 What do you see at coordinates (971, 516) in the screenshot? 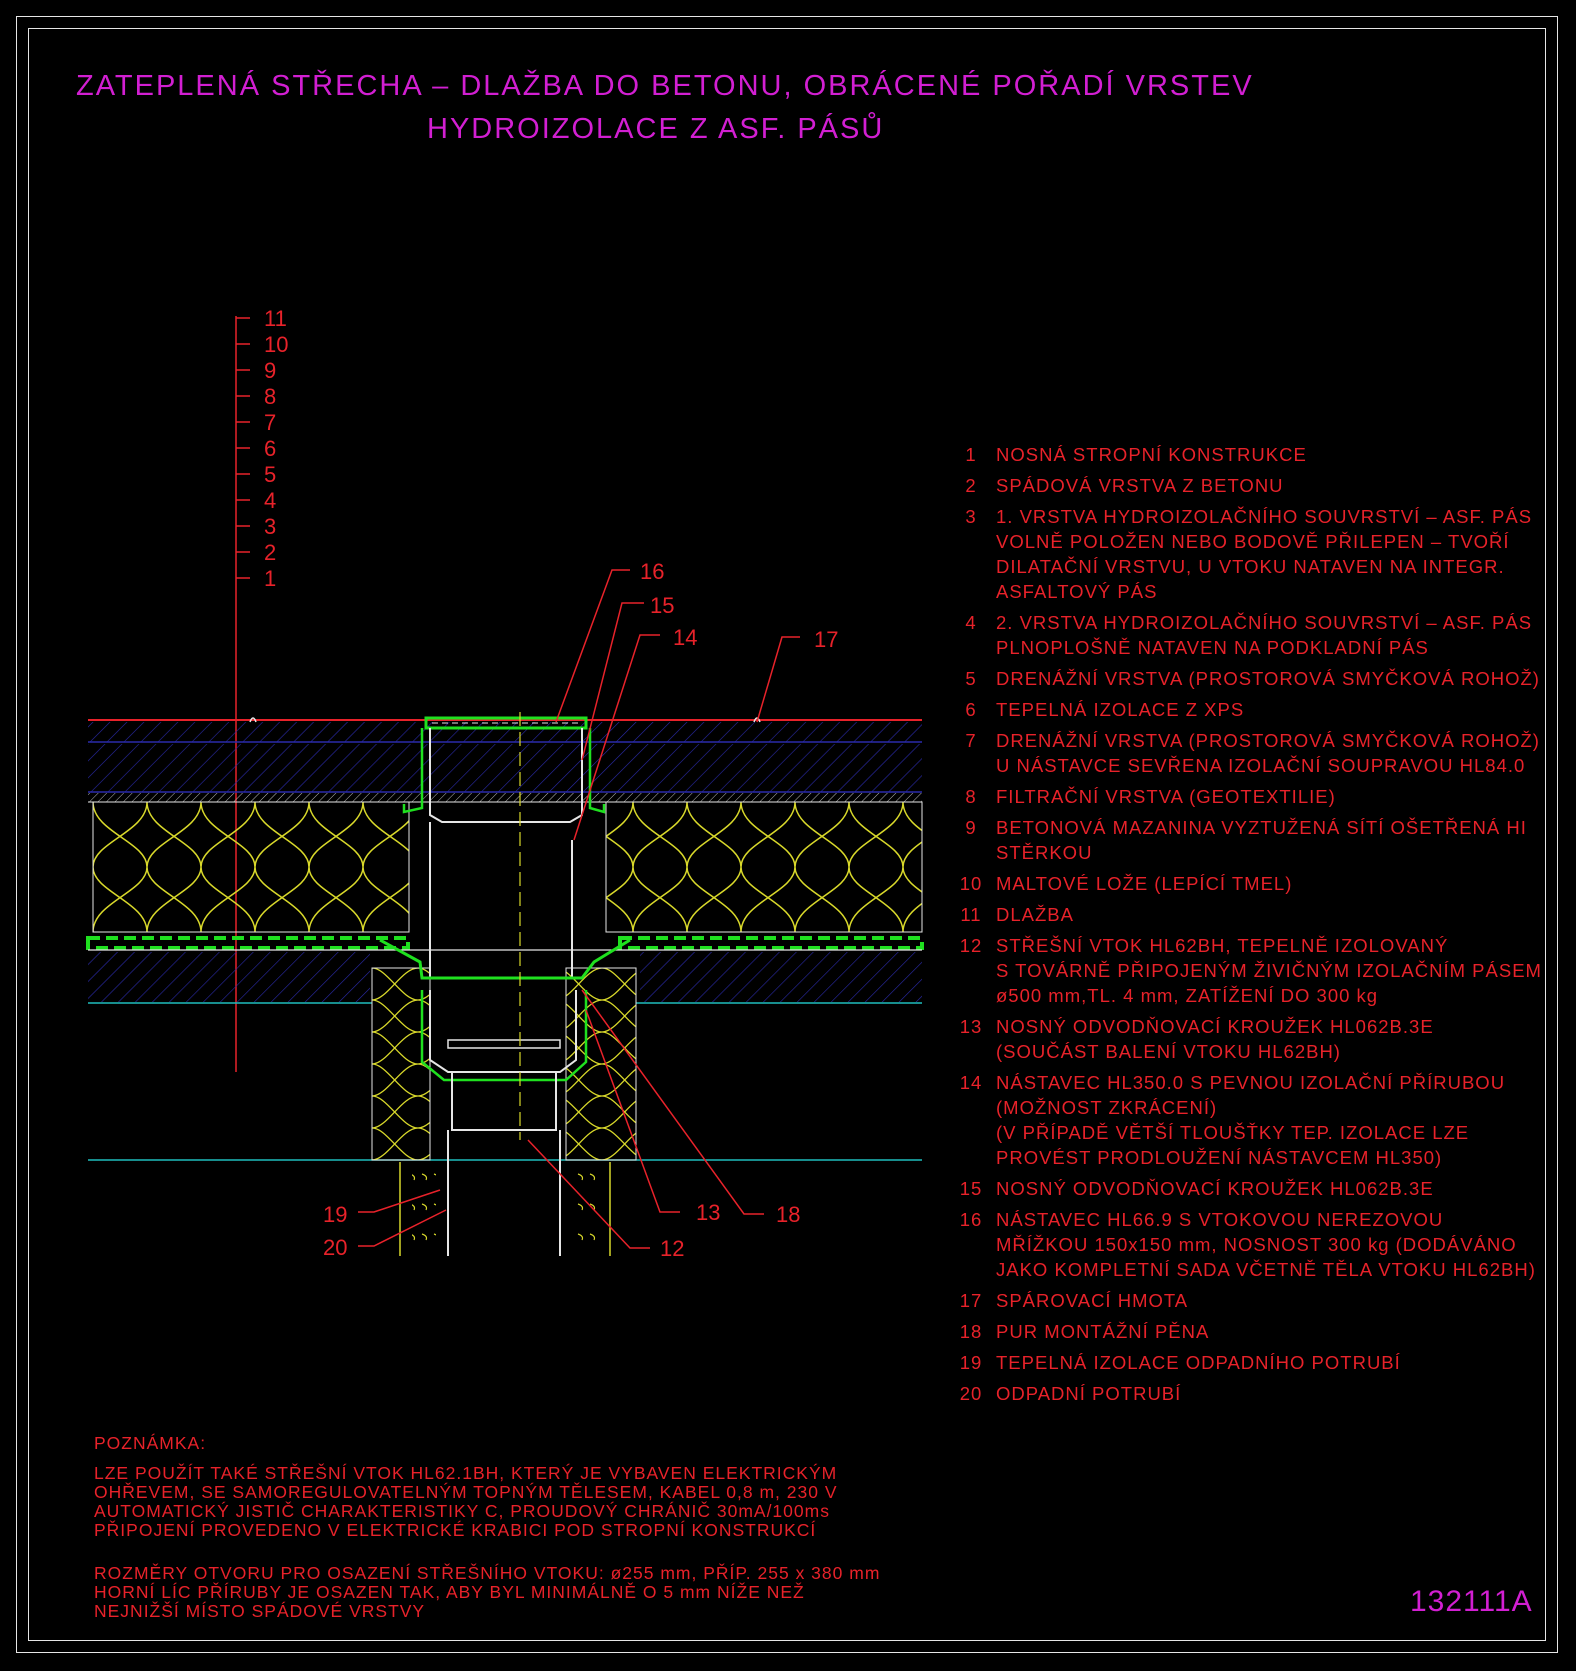
I see `legend-number: 3` at bounding box center [971, 516].